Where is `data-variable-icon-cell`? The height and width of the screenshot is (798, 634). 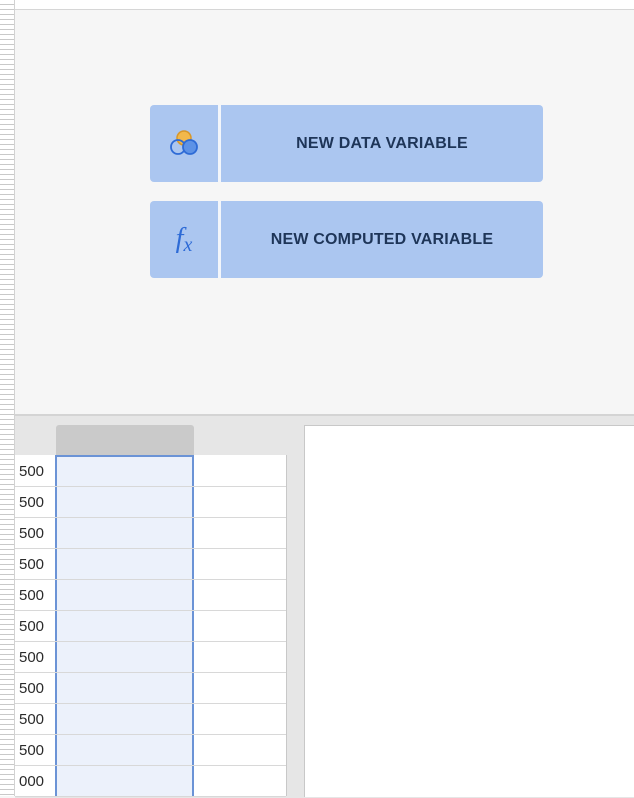
data-variable-icon-cell is located at coordinates (185, 143).